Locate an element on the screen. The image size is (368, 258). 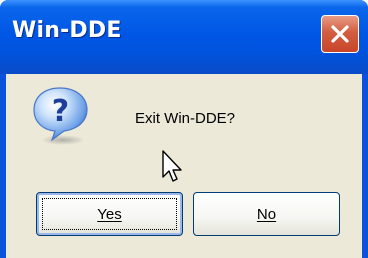
yes-button: Yes is located at coordinates (109, 214).